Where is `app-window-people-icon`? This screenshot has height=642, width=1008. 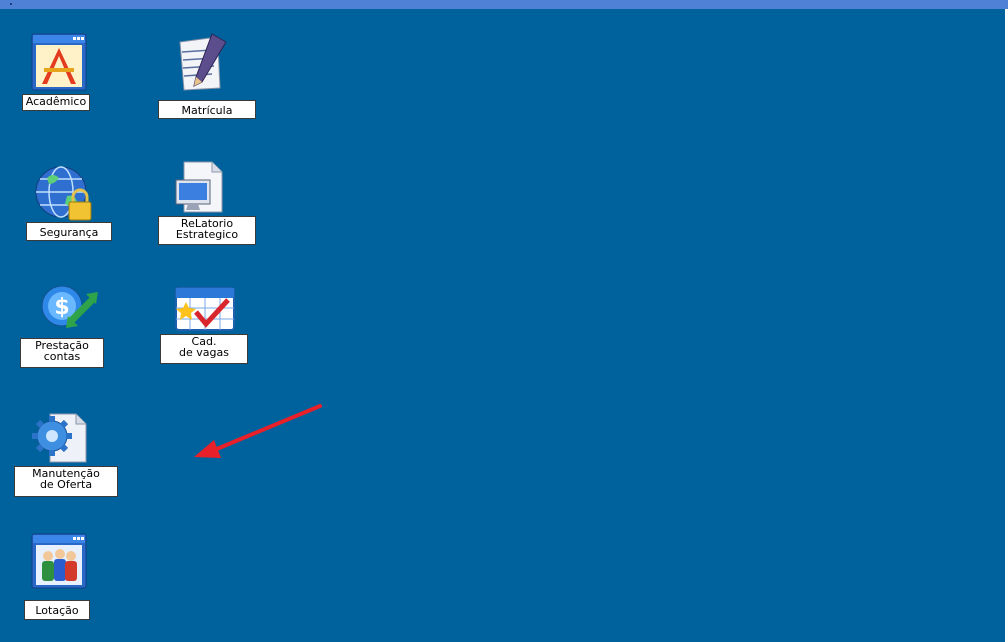 app-window-people-icon is located at coordinates (59, 561).